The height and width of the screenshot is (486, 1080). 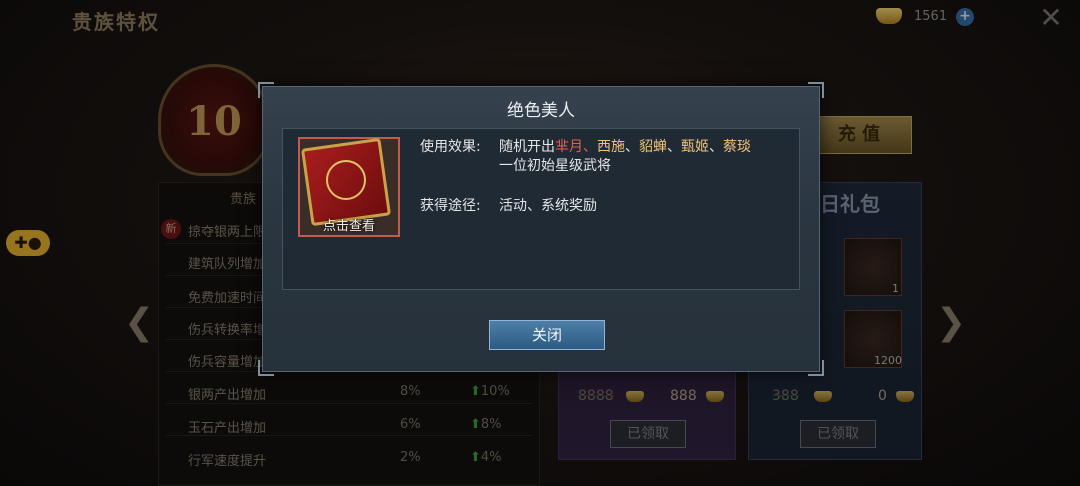 What do you see at coordinates (547, 335) in the screenshot?
I see `close-dialog-button: 关闭` at bounding box center [547, 335].